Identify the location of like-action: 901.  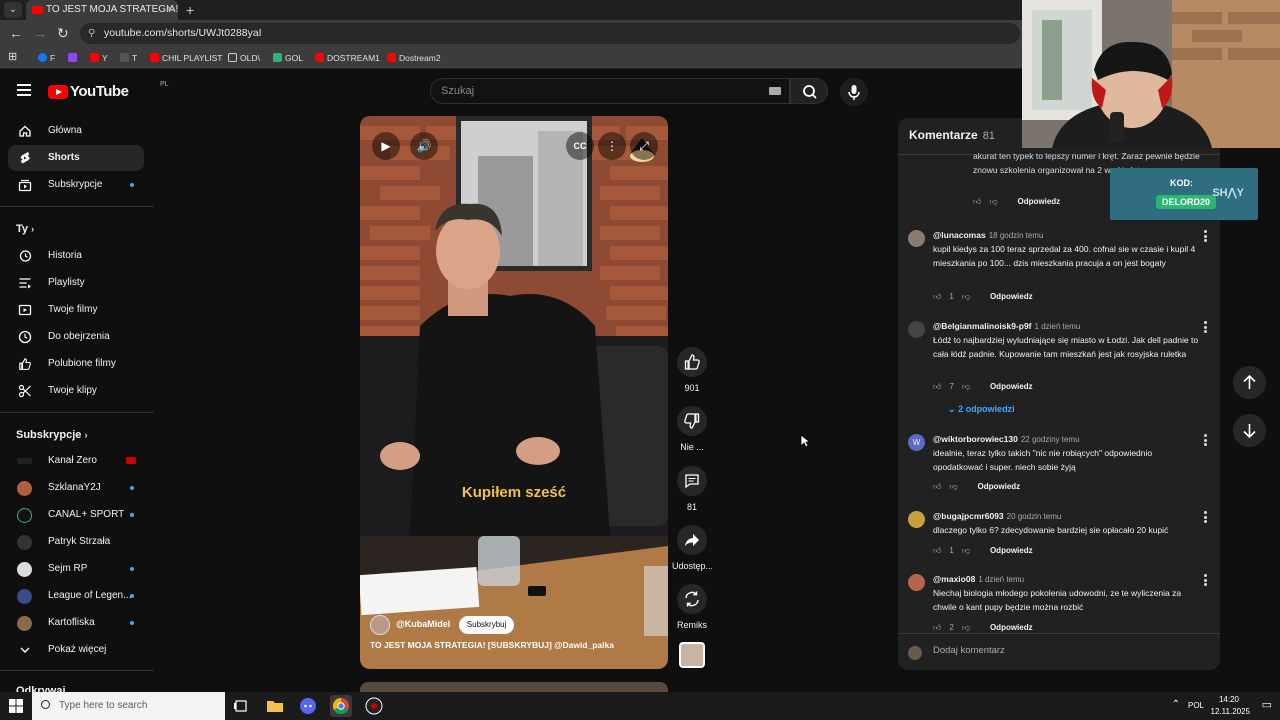
(692, 370).